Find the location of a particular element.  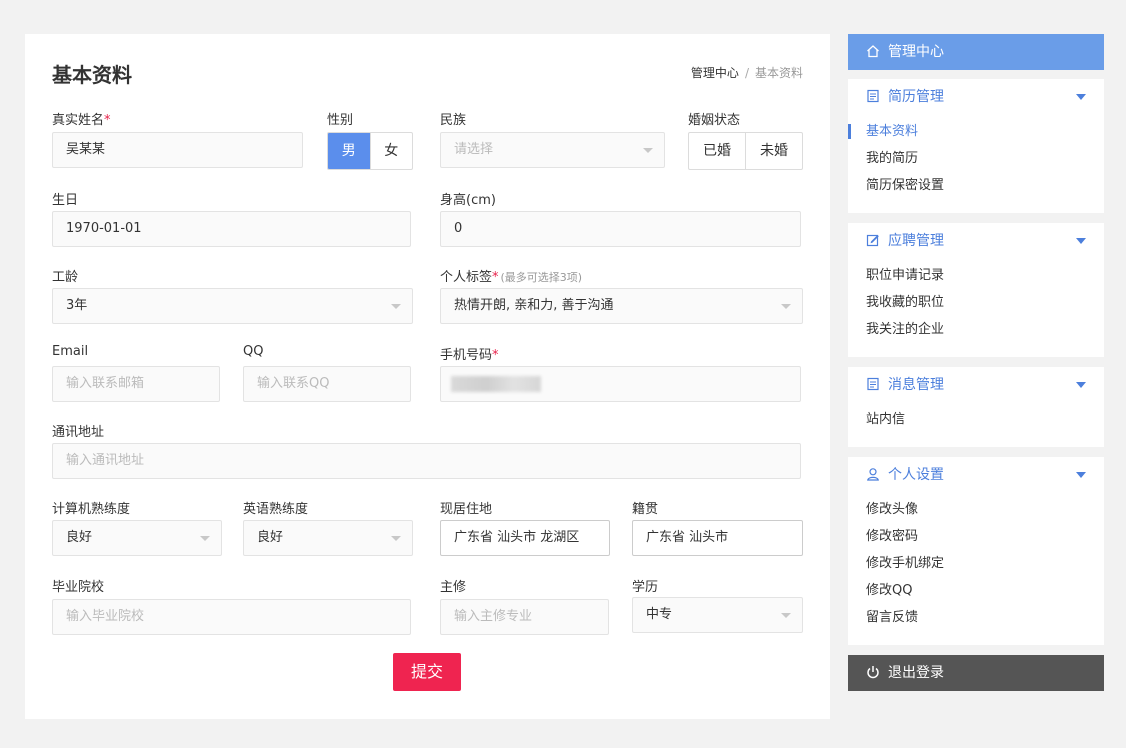

address-label: 通讯地址 is located at coordinates (78, 432).